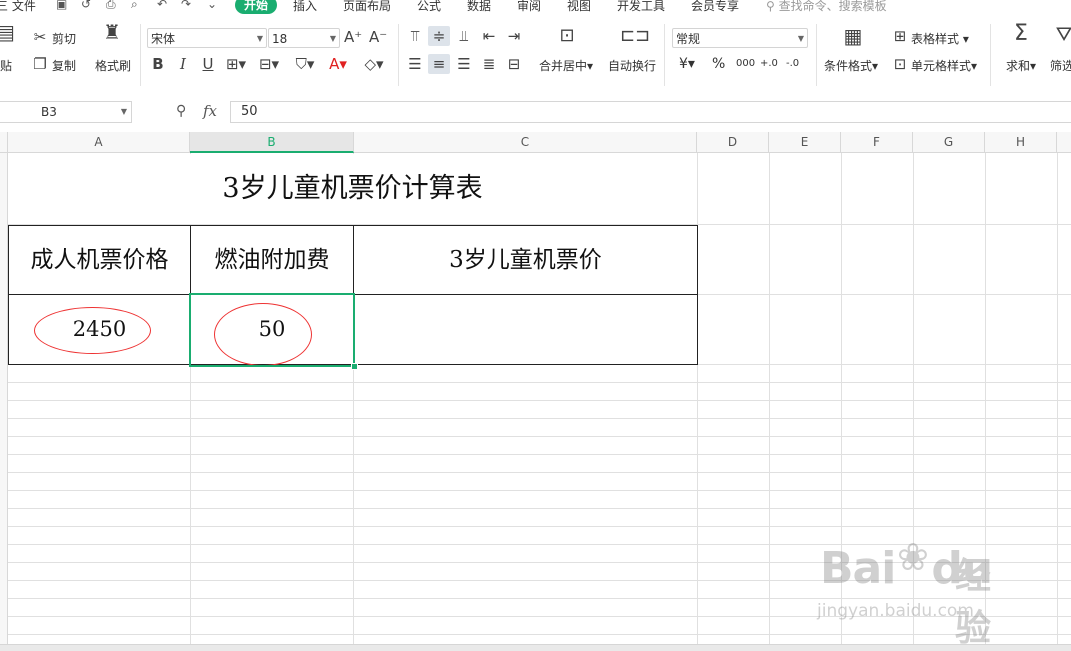 This screenshot has width=1071, height=651. Describe the element at coordinates (378, 37) in the screenshot. I see `decrease-font-icon: A⁻` at that location.